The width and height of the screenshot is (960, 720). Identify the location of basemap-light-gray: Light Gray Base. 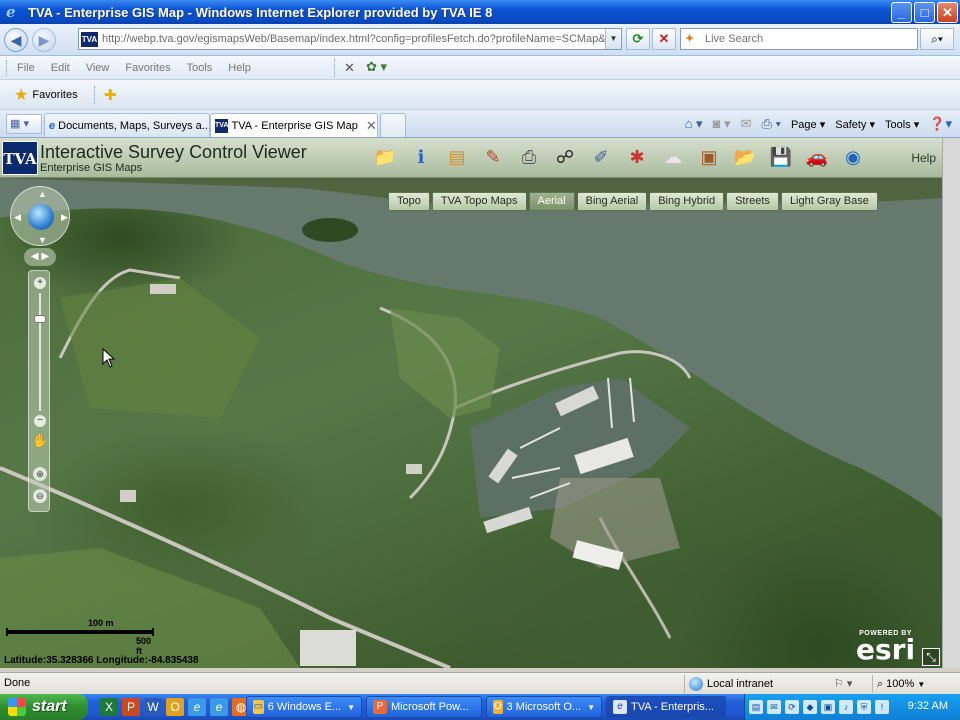
(829, 201).